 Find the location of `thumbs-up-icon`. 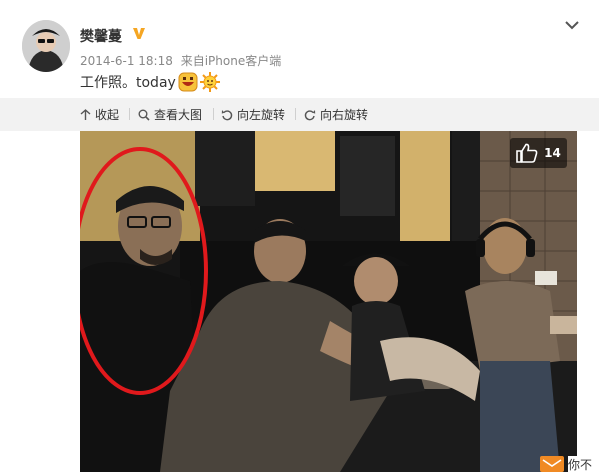

thumbs-up-icon is located at coordinates (527, 153).